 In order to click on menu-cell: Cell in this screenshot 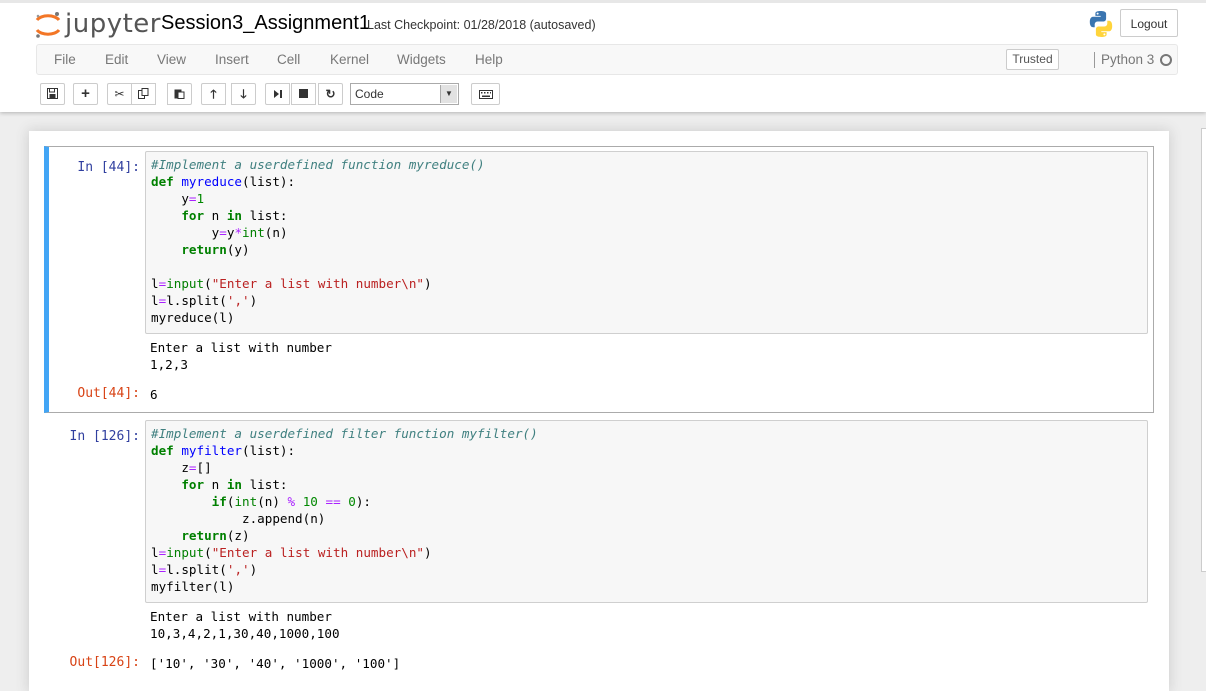, I will do `click(288, 59)`.